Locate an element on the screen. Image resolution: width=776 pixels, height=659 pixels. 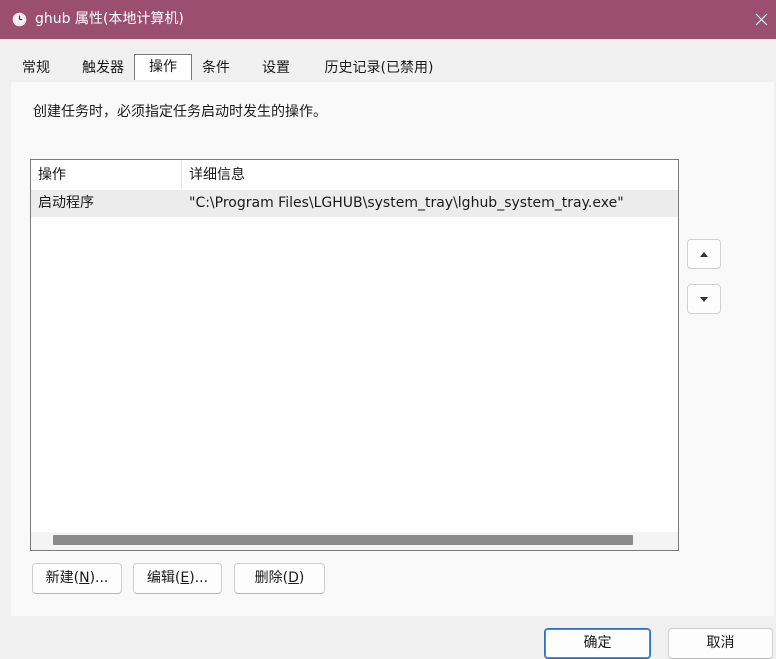
edit-button-accesskey: E is located at coordinates (185, 578).